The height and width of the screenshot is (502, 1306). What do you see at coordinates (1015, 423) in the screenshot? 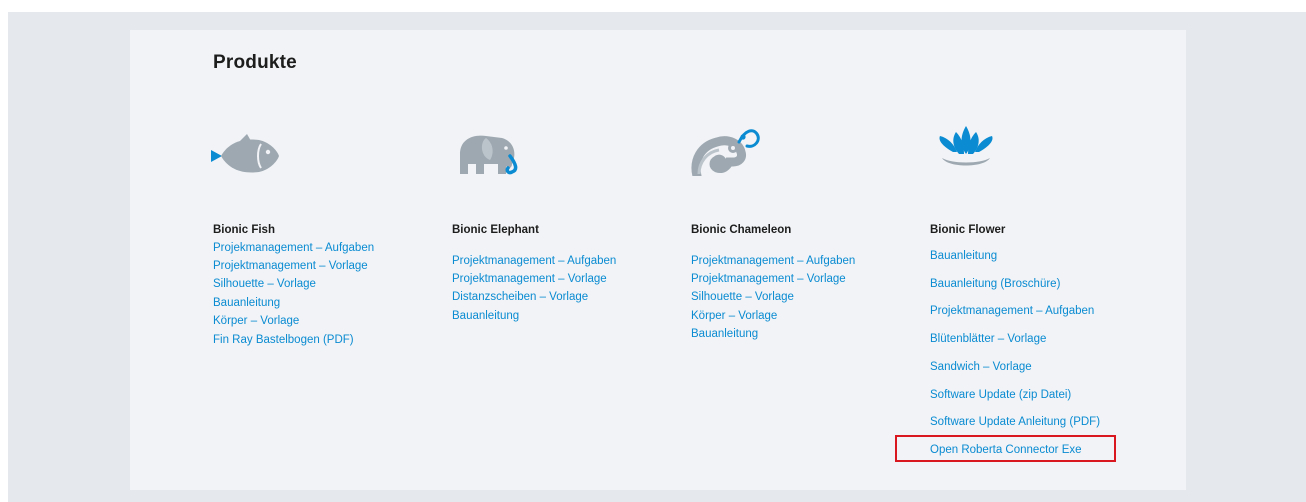
I see `link-software-update-anleitung: Software Update Anleitung (PDF)` at bounding box center [1015, 423].